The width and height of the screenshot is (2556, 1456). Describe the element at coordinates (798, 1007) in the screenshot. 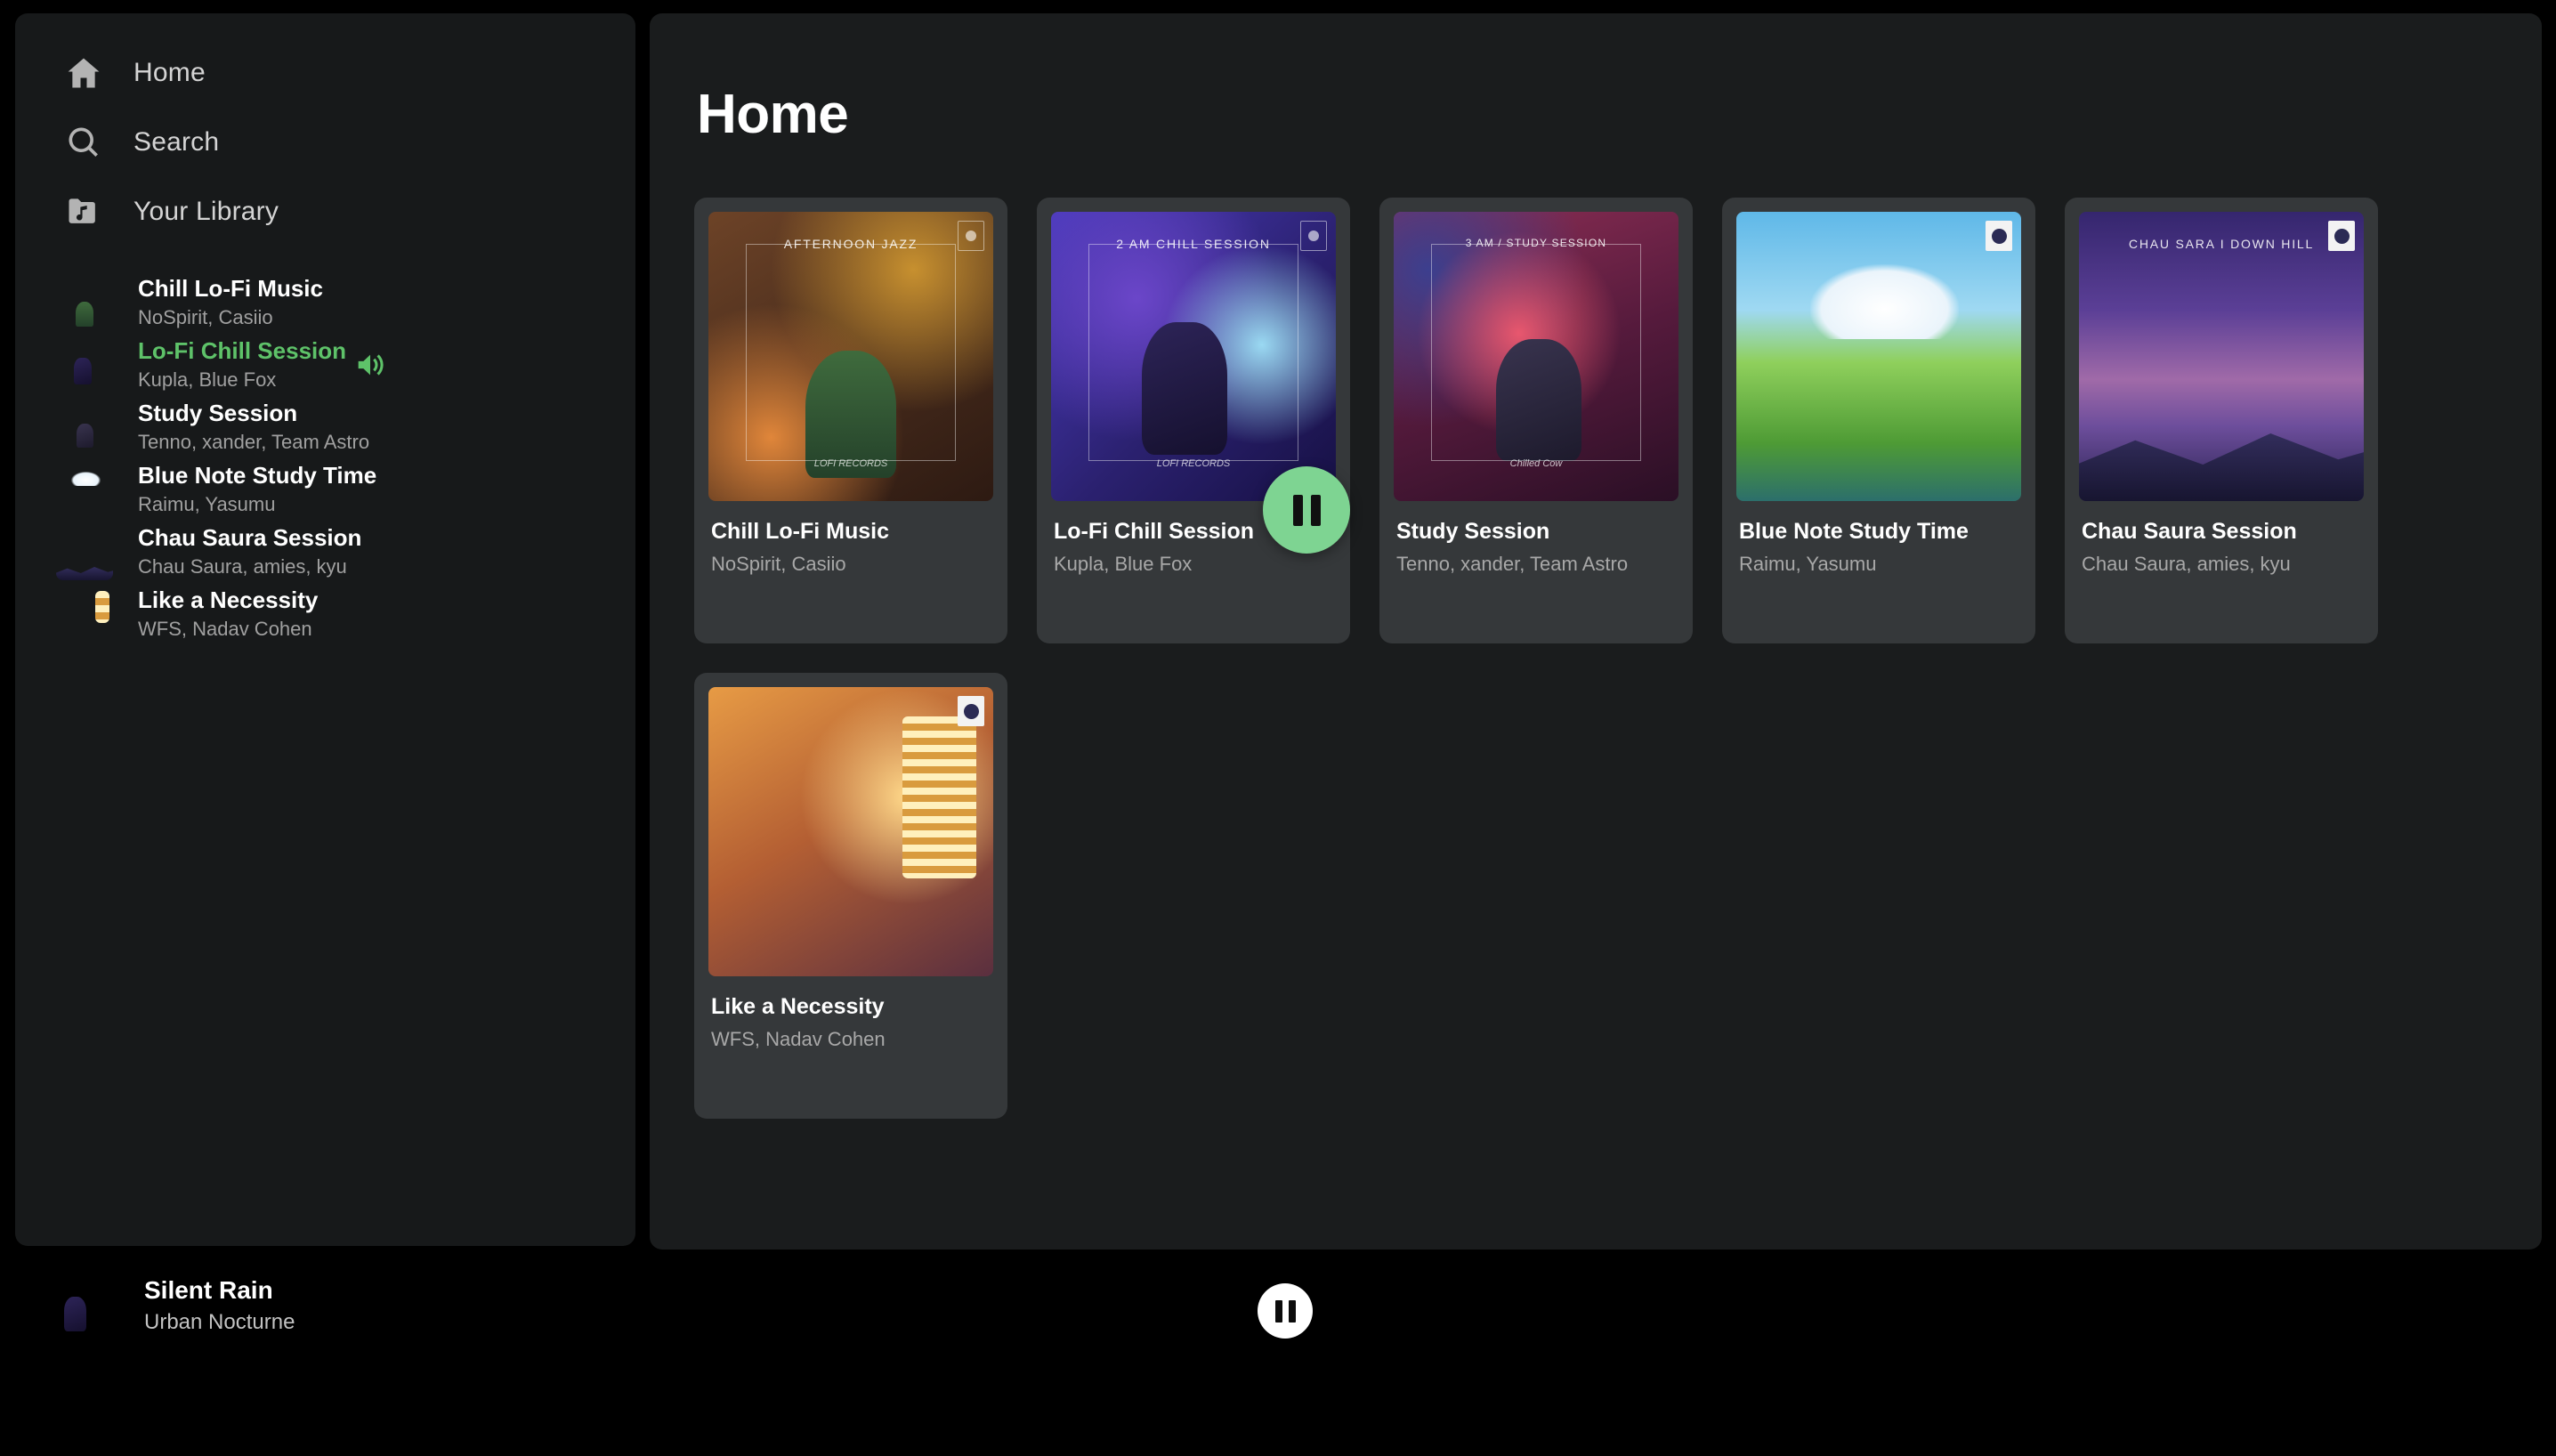

I see `card-title: Like a Necessity` at that location.